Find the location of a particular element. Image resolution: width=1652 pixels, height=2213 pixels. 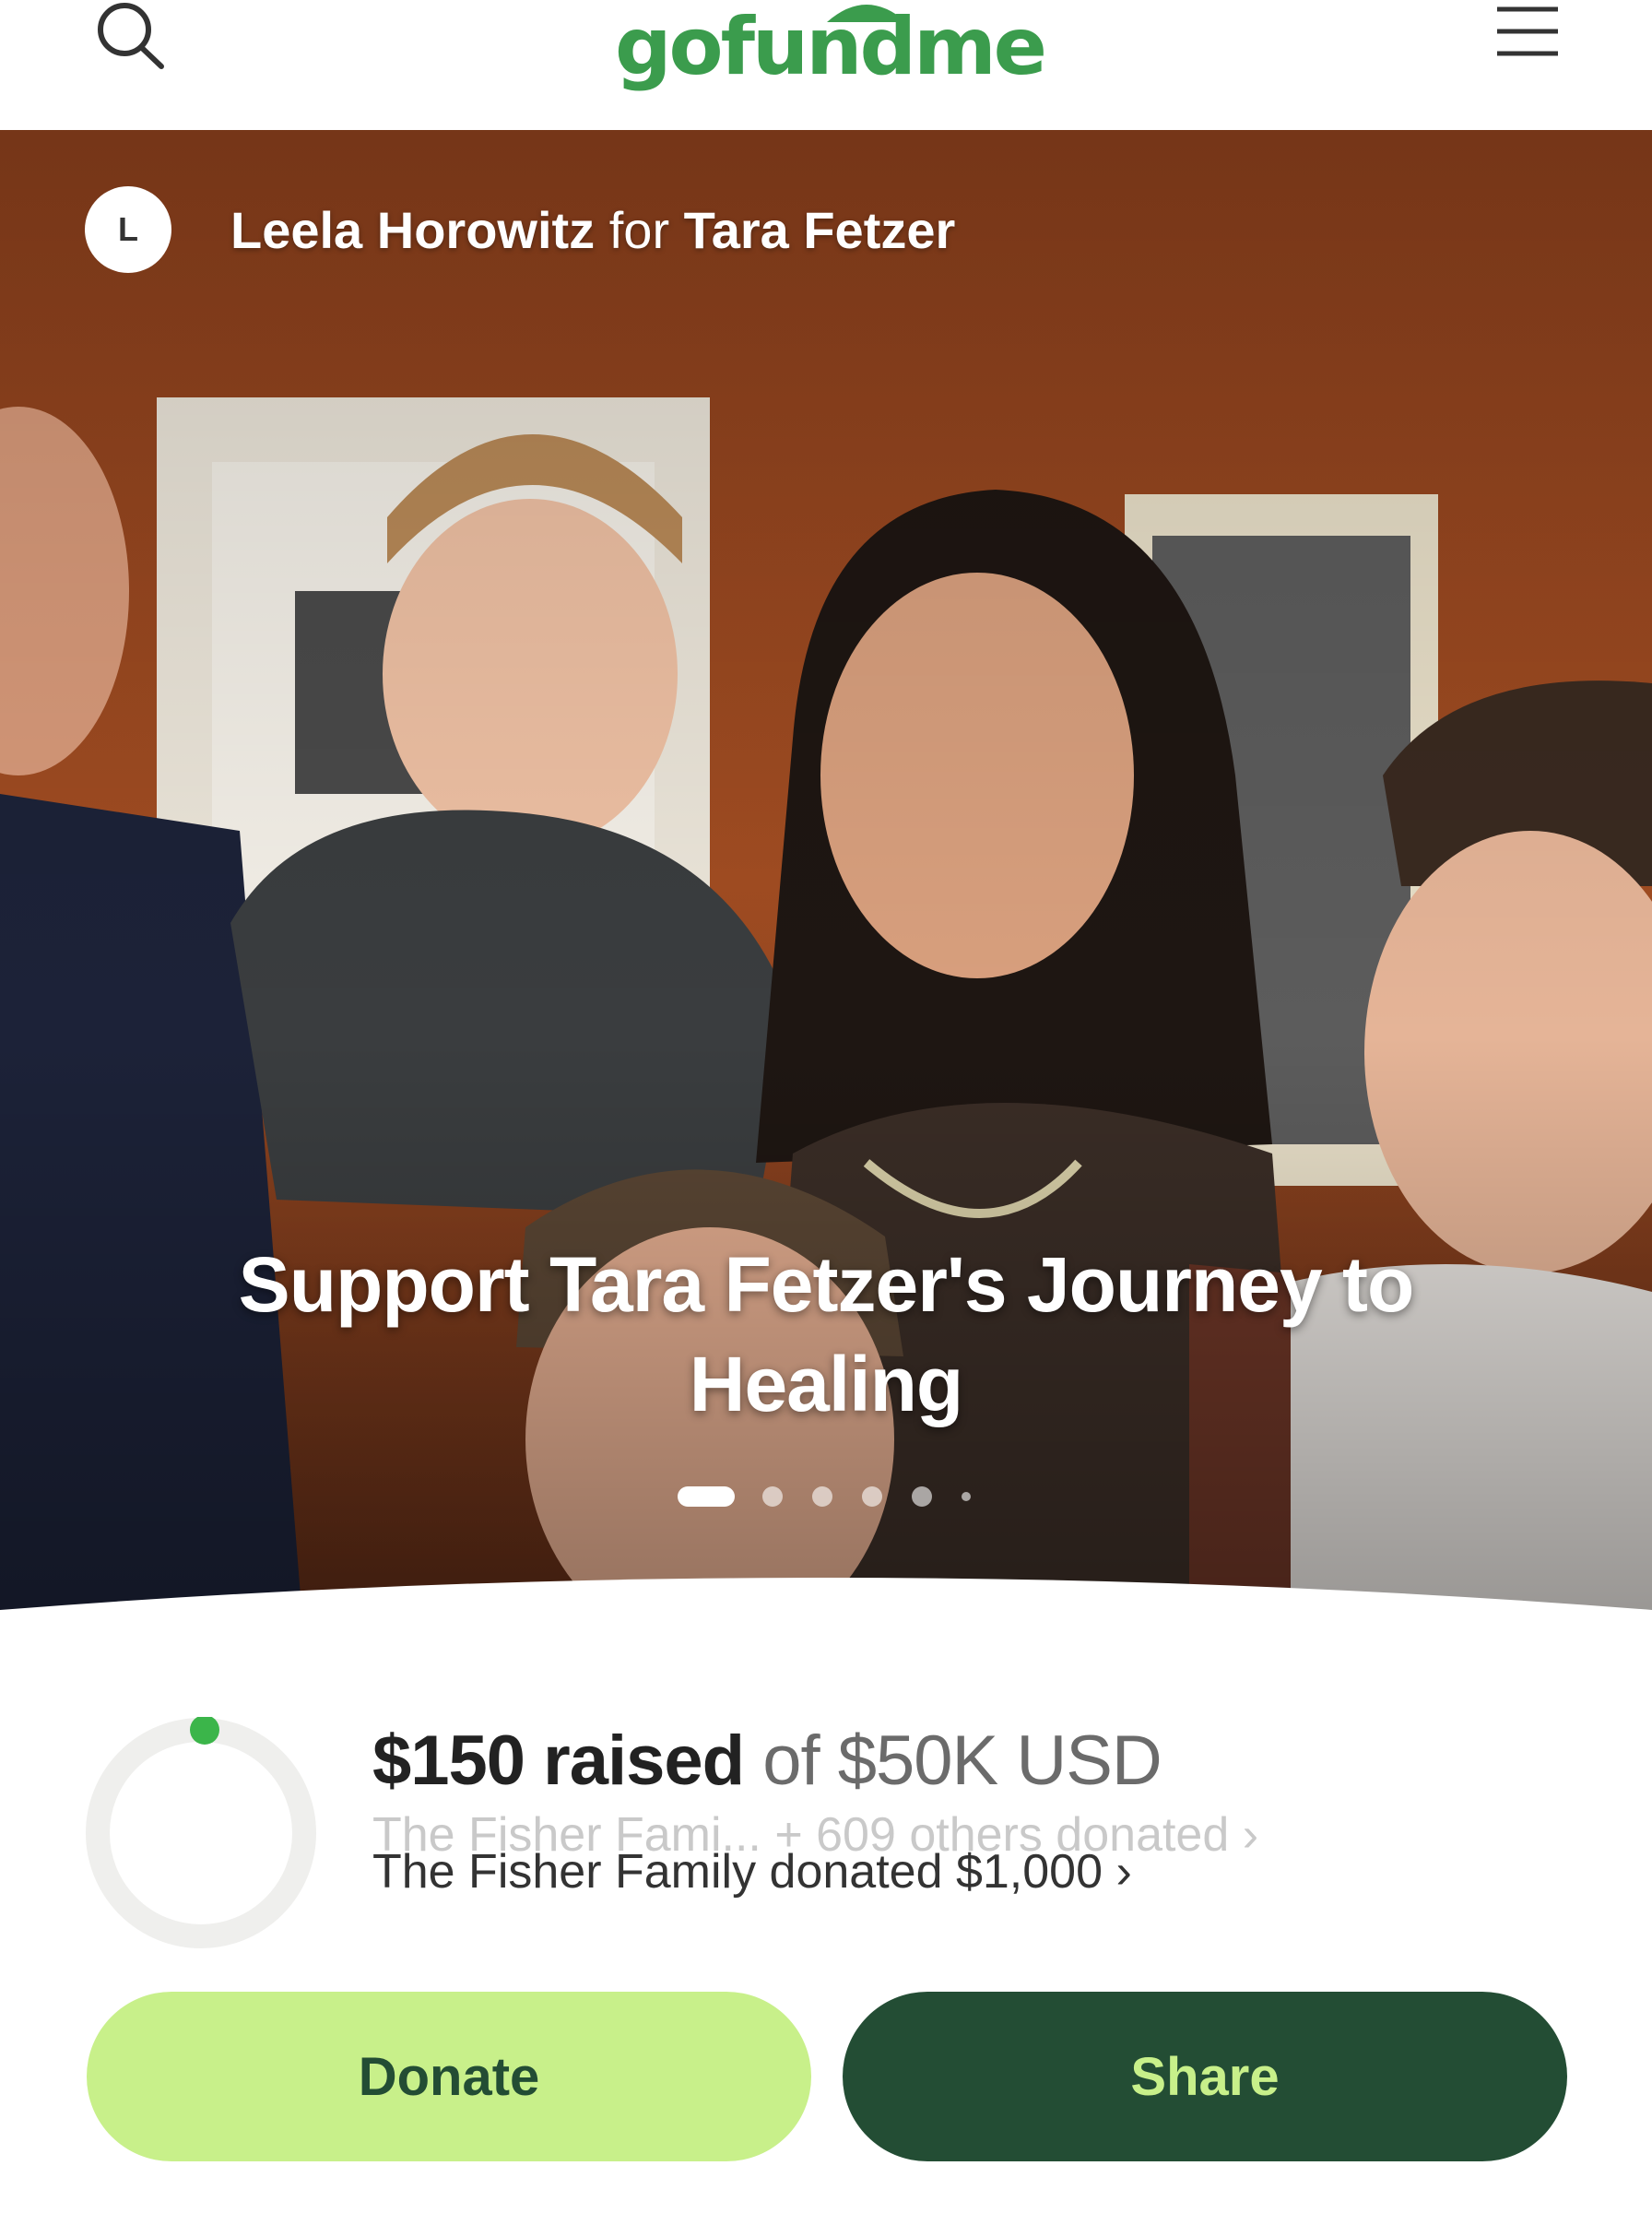

raised-amount: $150 raised is located at coordinates (558, 1761).